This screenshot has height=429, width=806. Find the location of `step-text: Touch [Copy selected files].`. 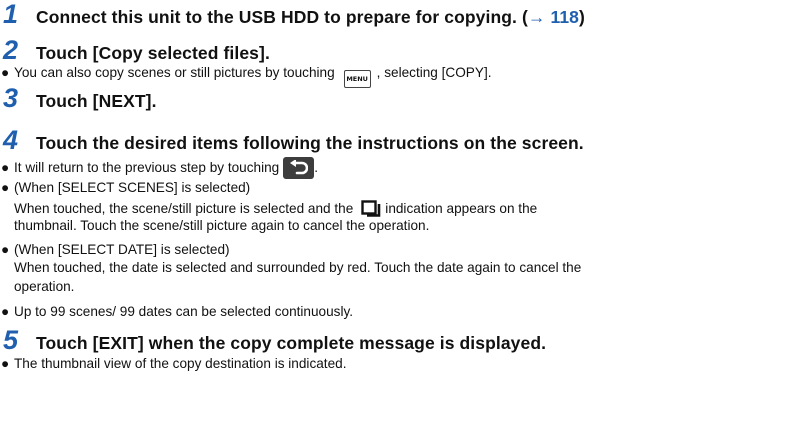

step-text: Touch [Copy selected files]. is located at coordinates (153, 53).